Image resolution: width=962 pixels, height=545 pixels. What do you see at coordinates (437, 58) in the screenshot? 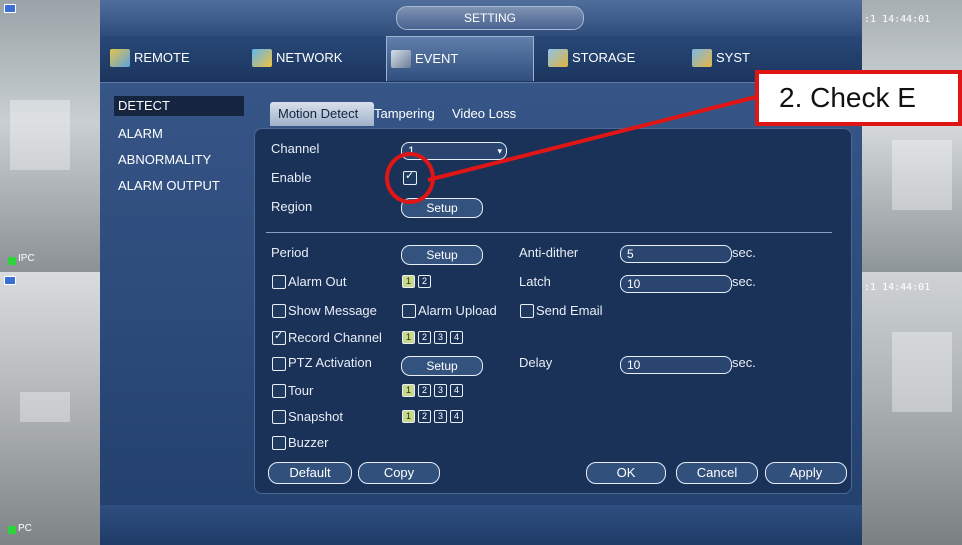
I see `tab-label: EVENT` at bounding box center [437, 58].